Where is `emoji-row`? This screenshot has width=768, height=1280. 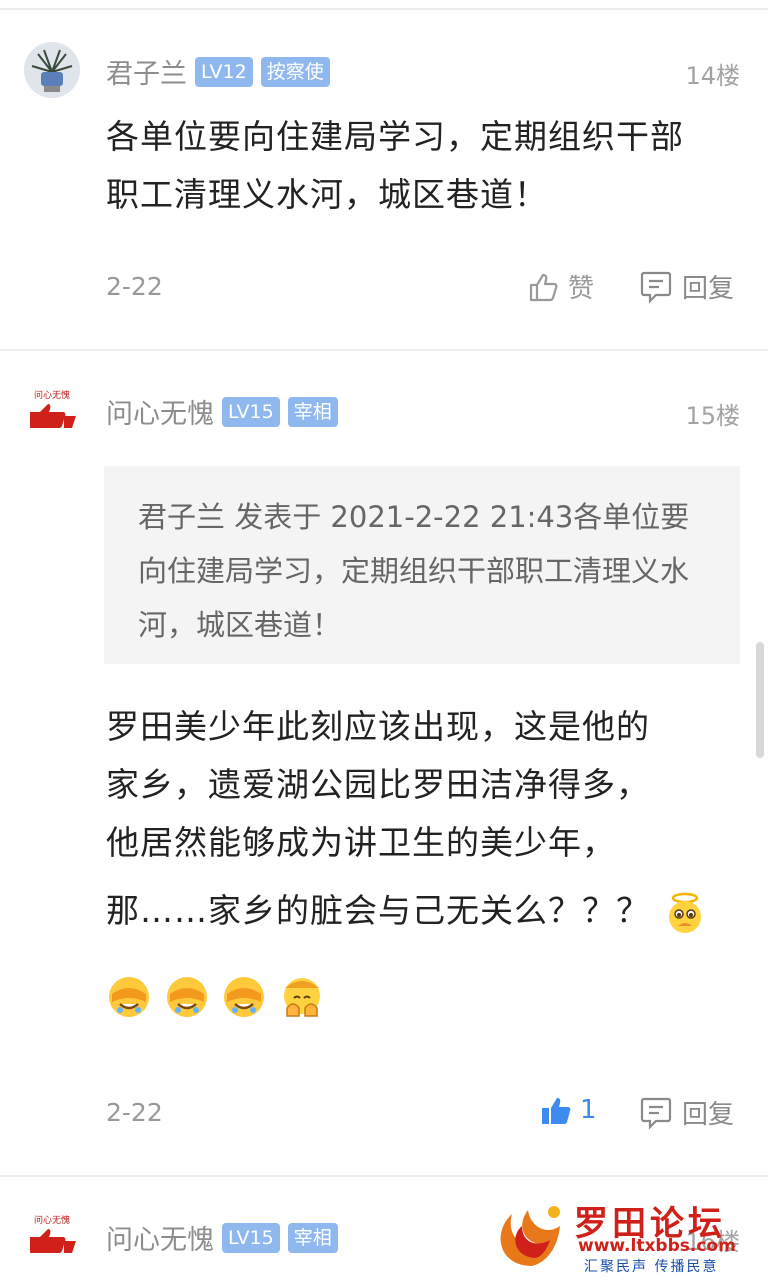 emoji-row is located at coordinates (426, 995).